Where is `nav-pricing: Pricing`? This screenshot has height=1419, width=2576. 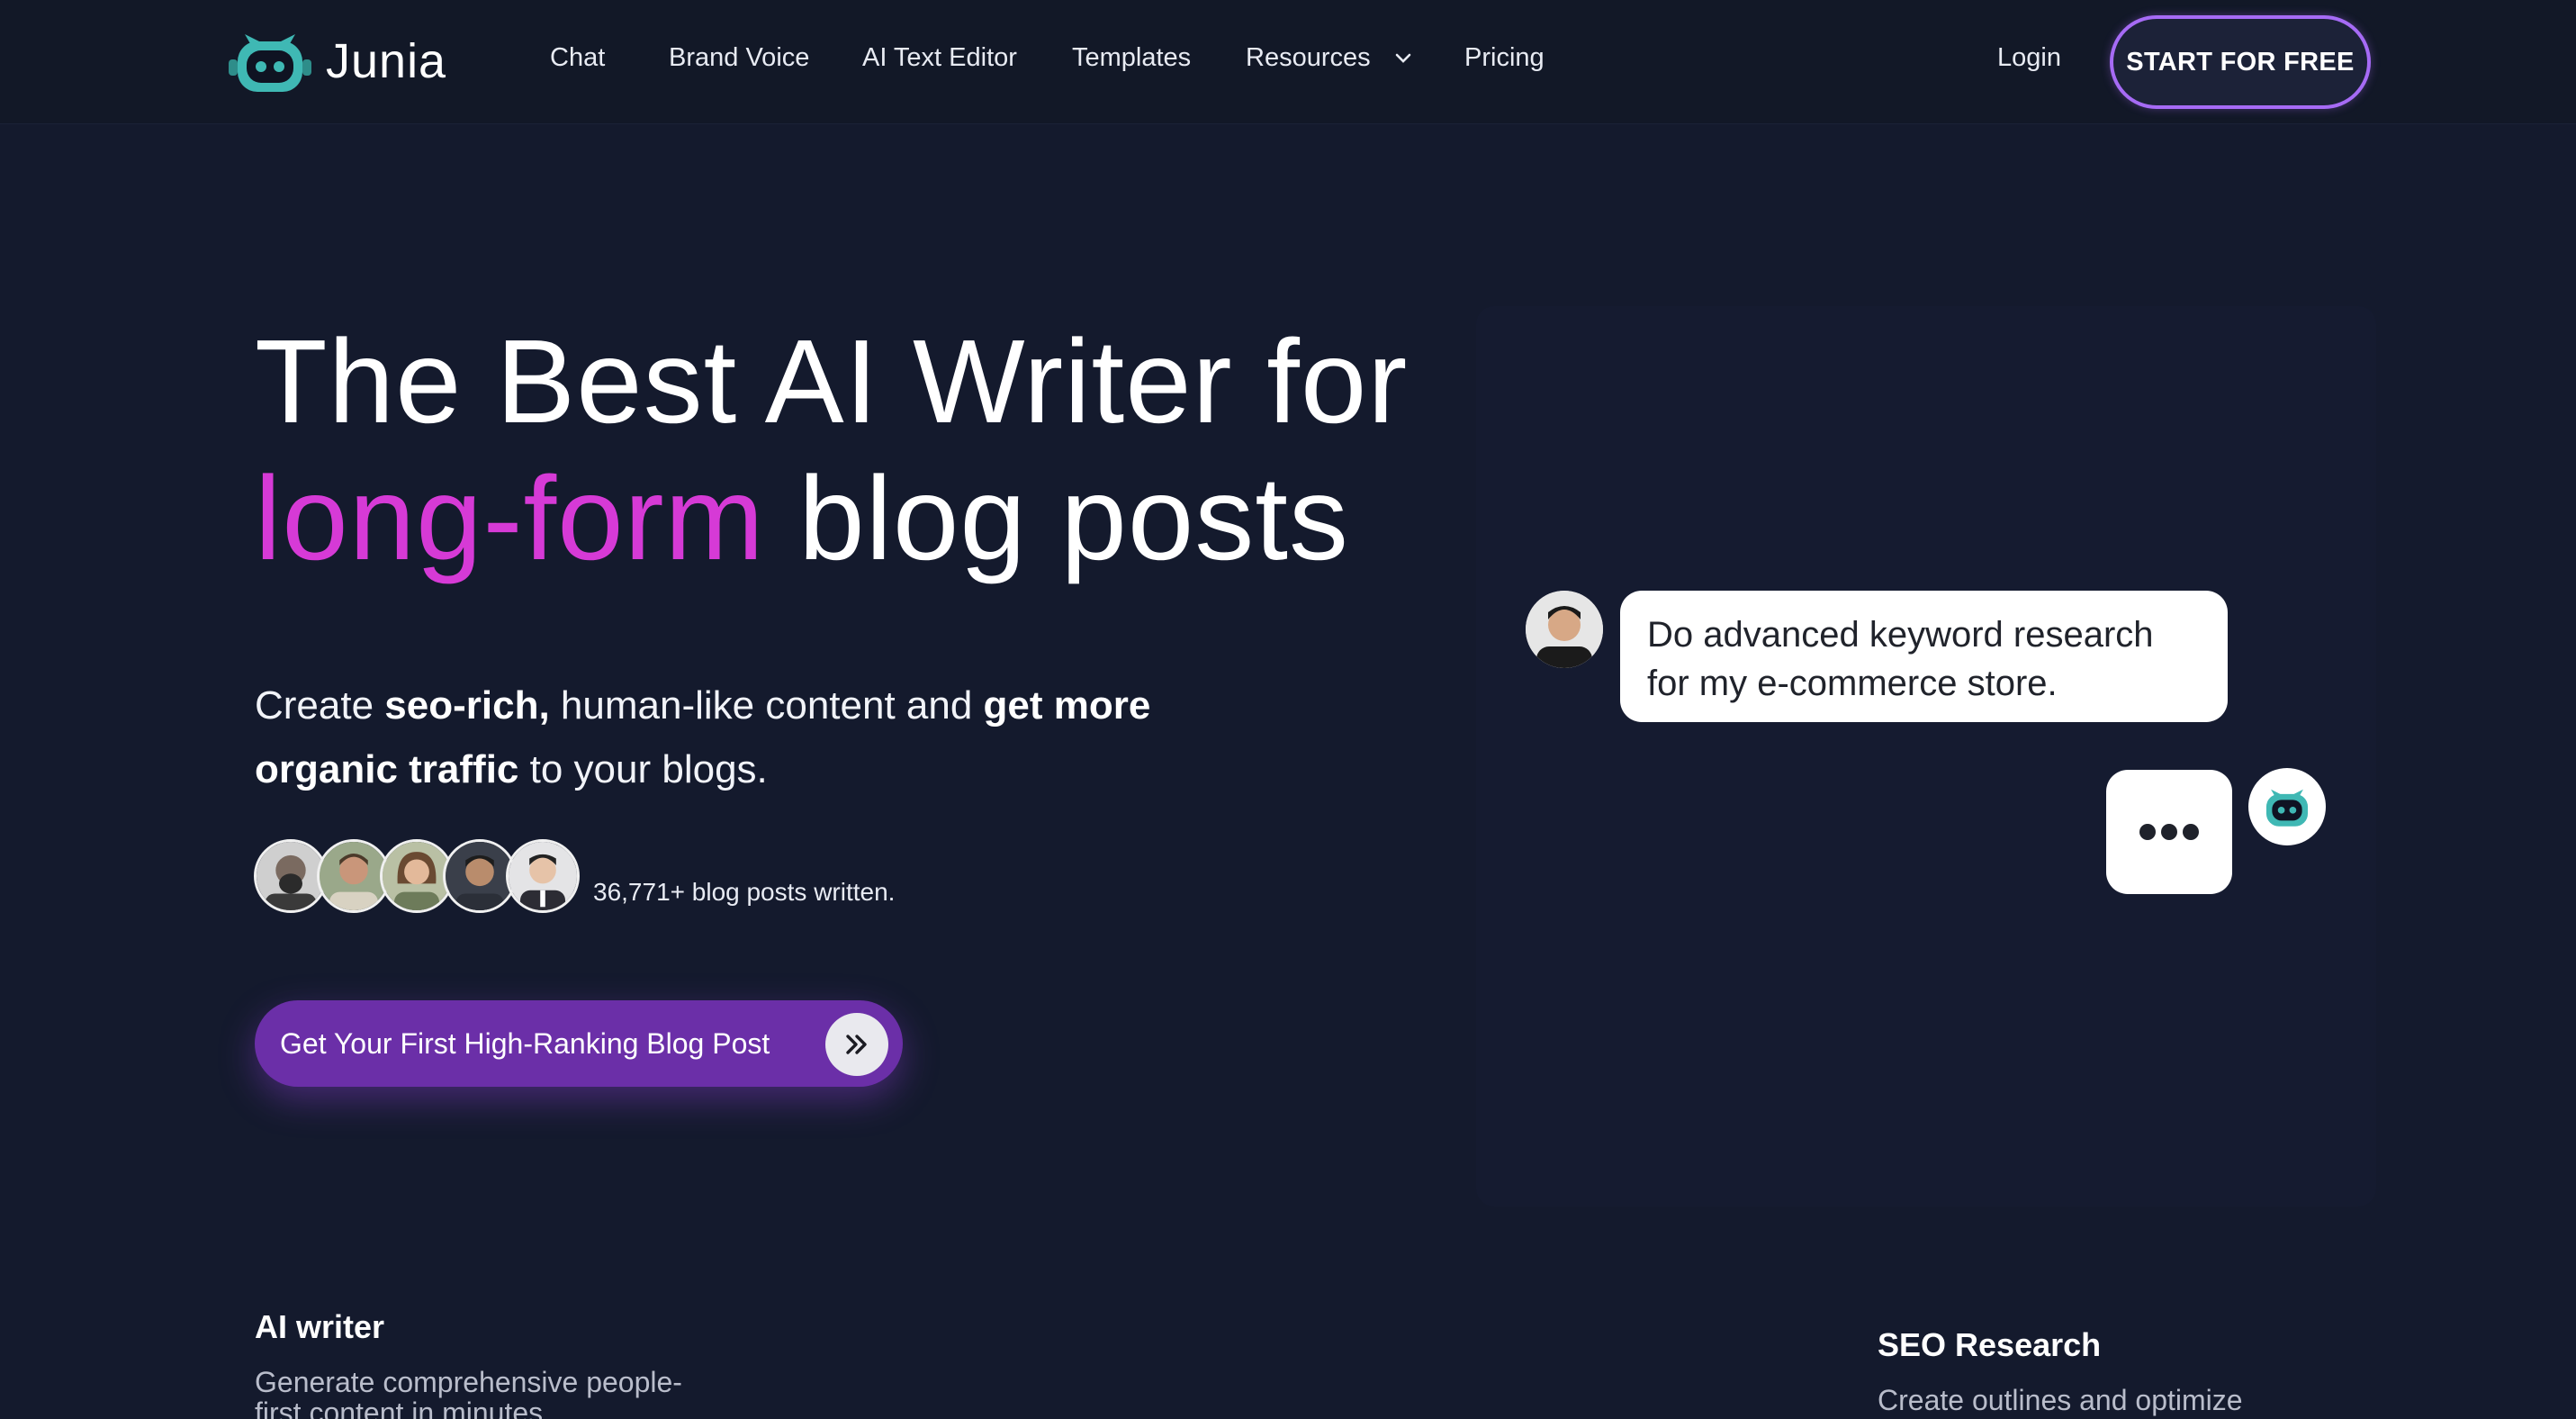 nav-pricing: Pricing is located at coordinates (1504, 58).